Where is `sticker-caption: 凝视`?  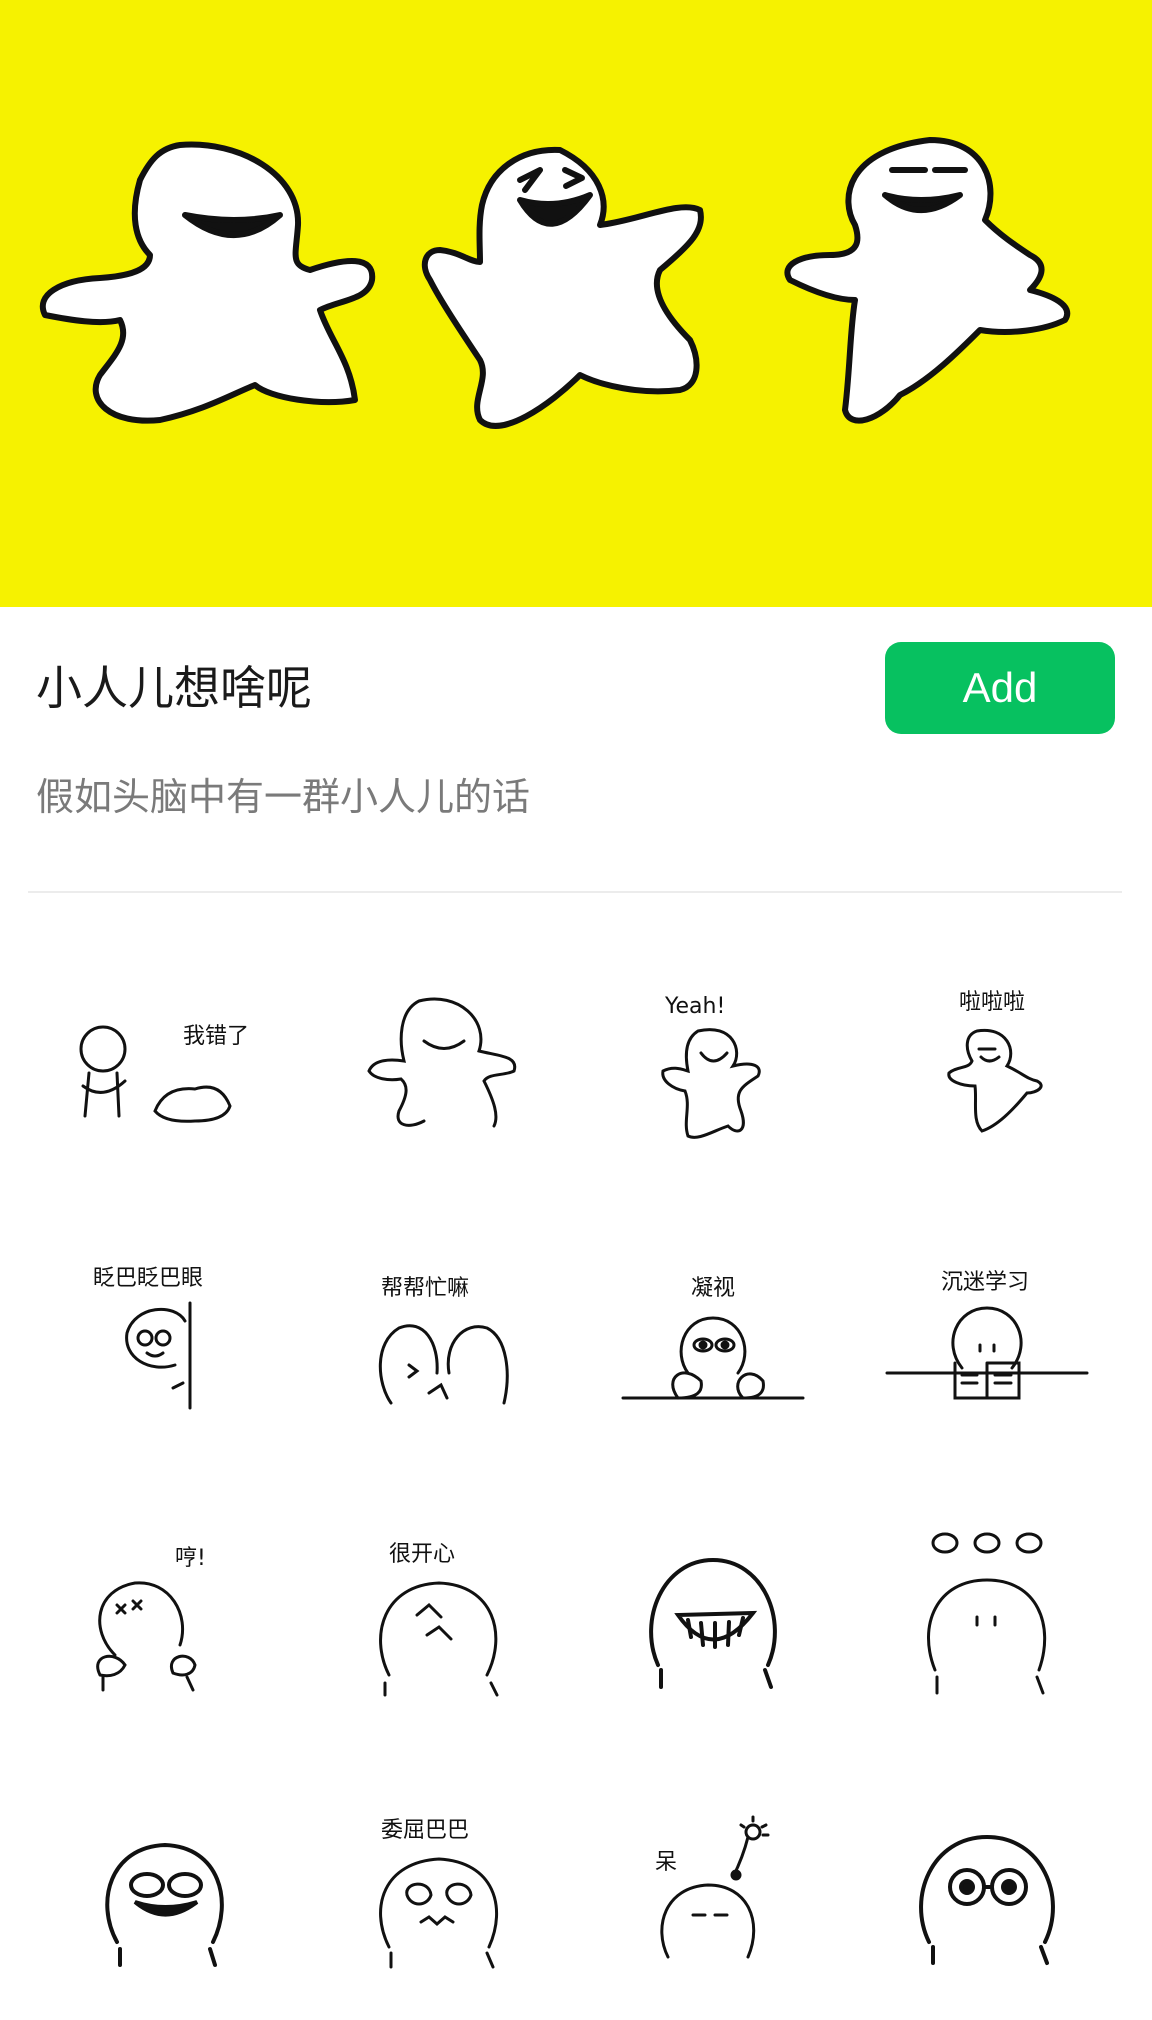
sticker-caption: 凝视 is located at coordinates (713, 1288).